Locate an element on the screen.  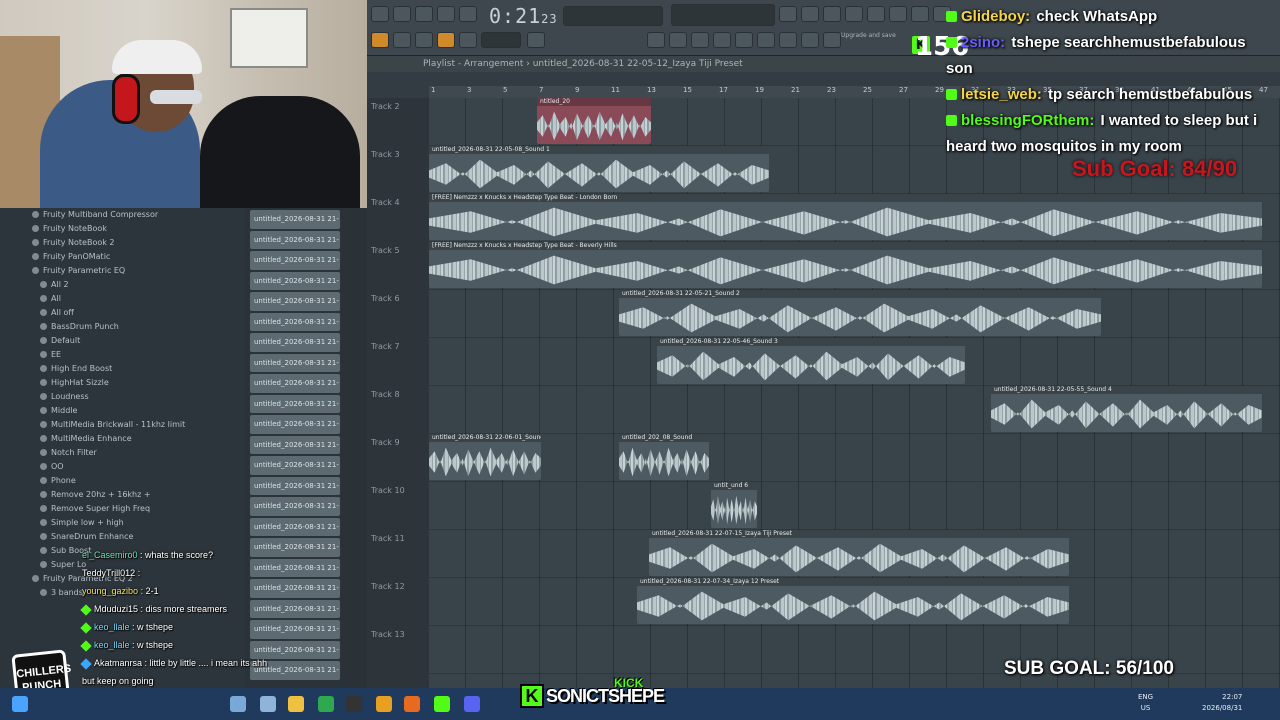
start-icon is located at coordinates (20, 704).